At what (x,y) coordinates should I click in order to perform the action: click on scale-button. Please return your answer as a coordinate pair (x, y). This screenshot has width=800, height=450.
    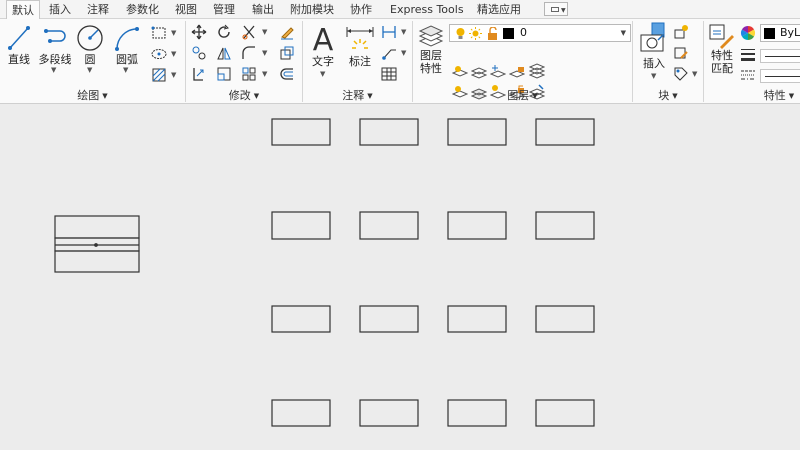
    Looking at the image, I should click on (224, 74).